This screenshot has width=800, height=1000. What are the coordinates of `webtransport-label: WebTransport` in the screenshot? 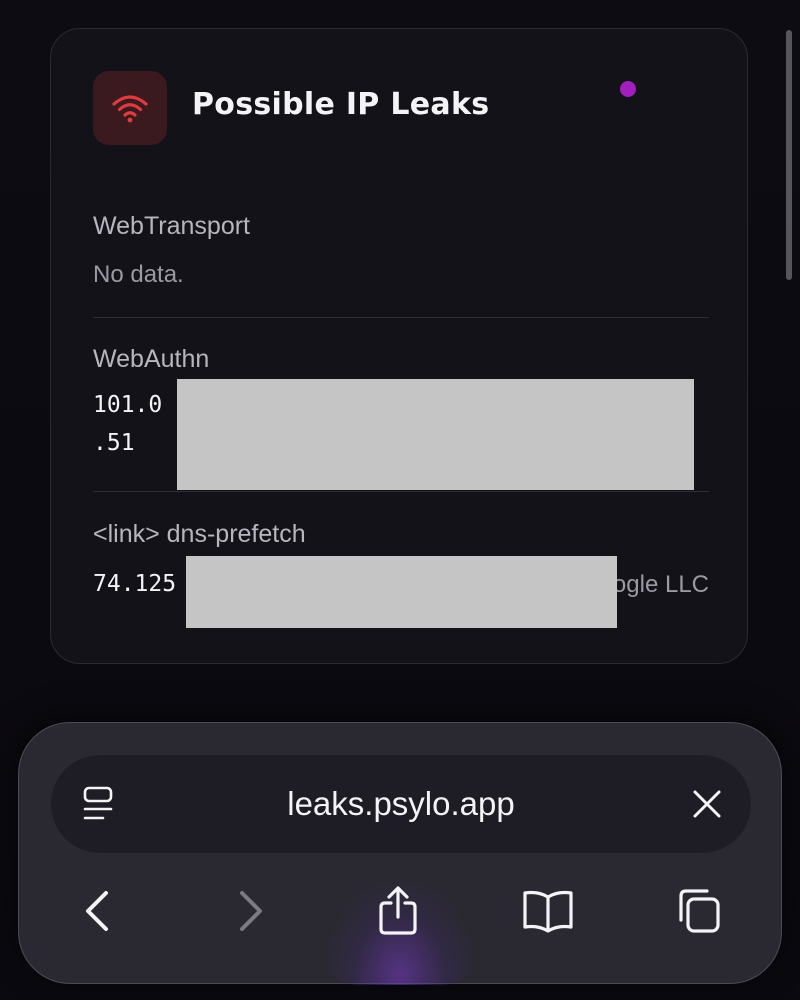 It's located at (172, 226).